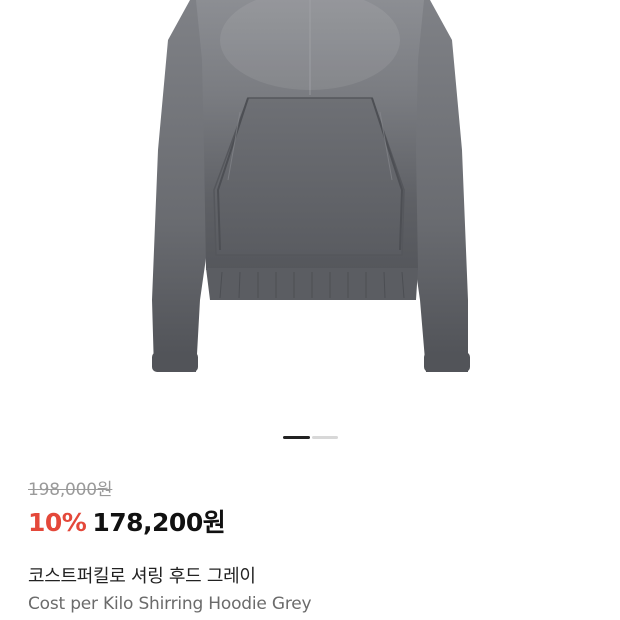 The height and width of the screenshot is (620, 620). Describe the element at coordinates (325, 437) in the screenshot. I see `pager-dot-inactive` at that location.